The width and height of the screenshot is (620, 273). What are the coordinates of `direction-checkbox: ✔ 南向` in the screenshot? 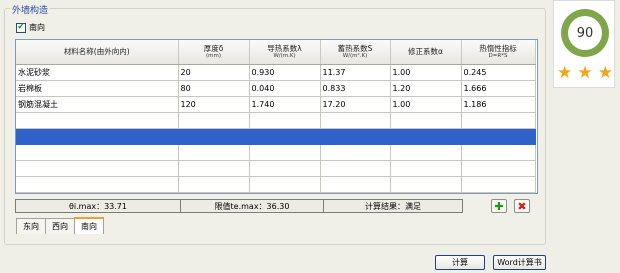 It's located at (30, 27).